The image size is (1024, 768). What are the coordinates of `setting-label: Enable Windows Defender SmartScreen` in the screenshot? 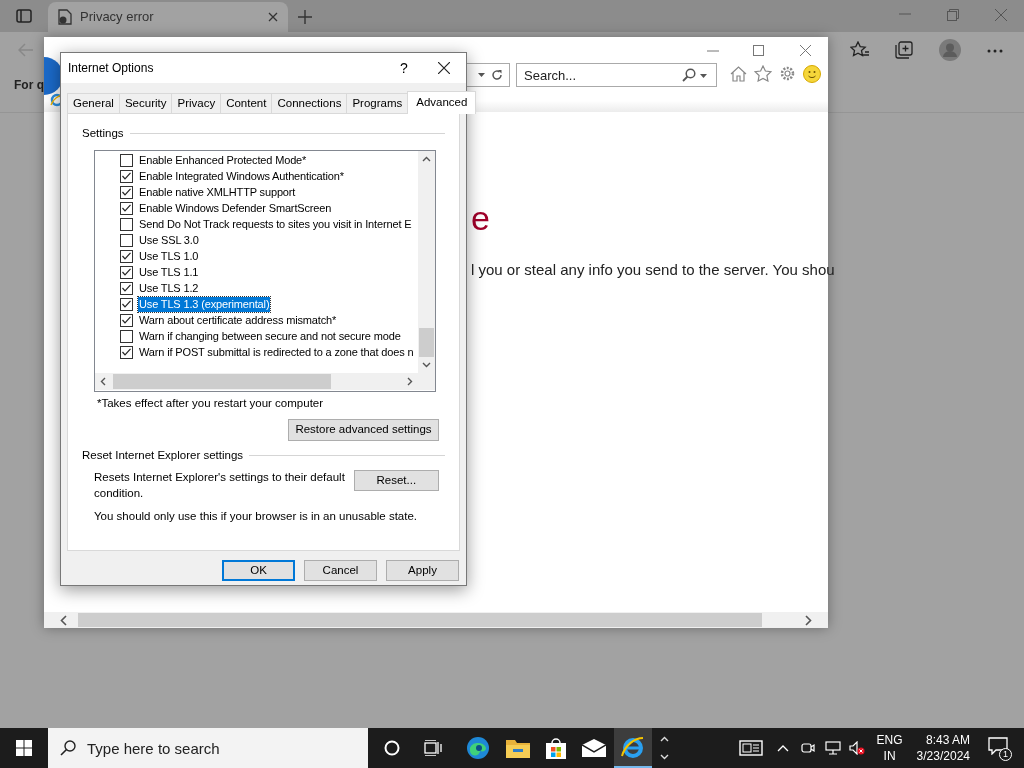 It's located at (235, 208).